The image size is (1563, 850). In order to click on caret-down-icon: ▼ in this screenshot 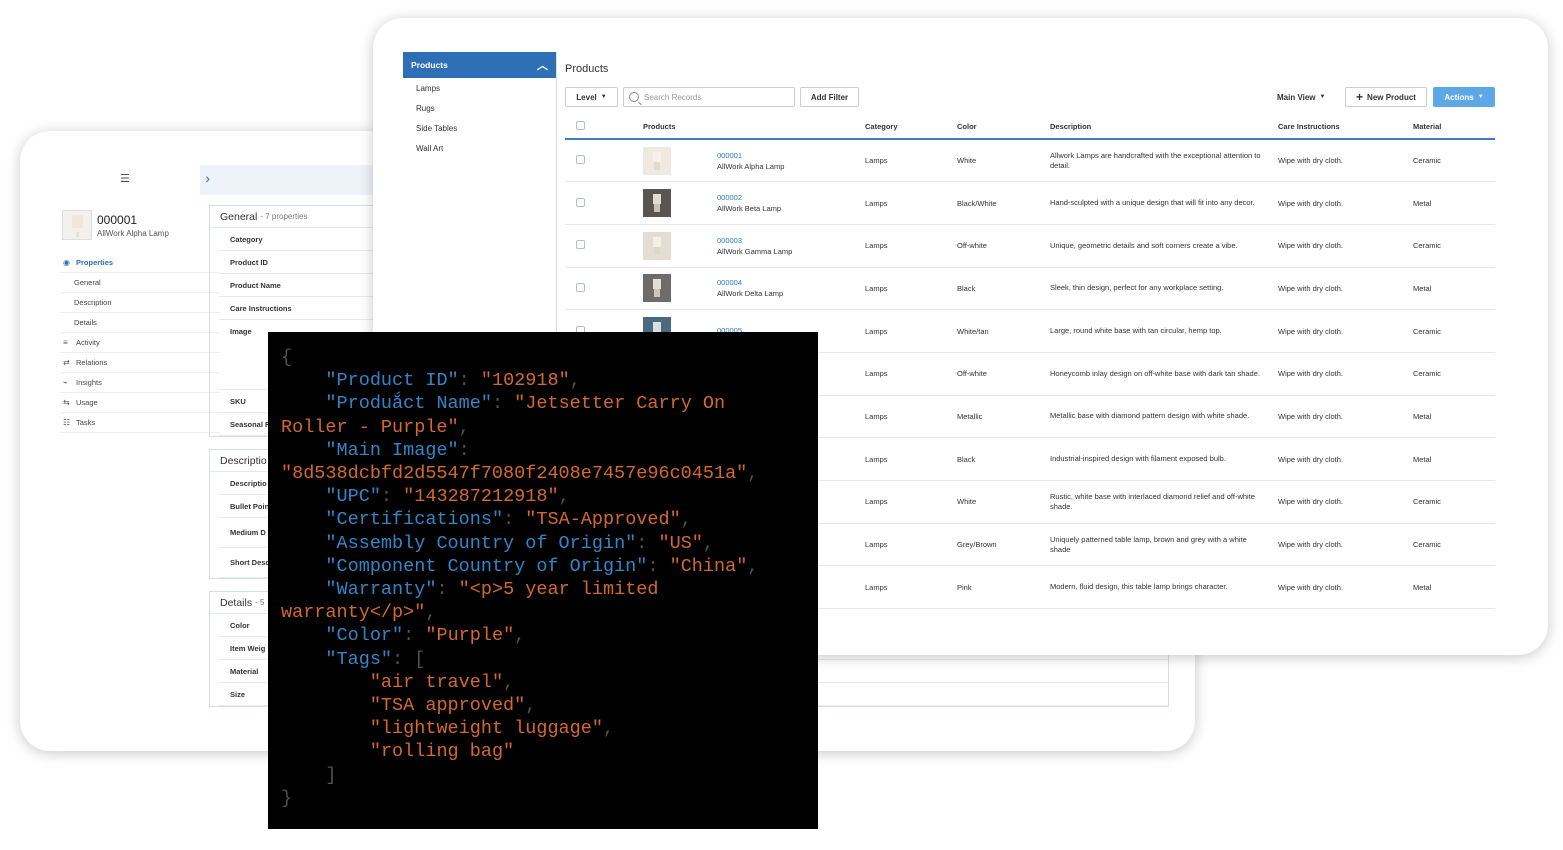, I will do `click(1480, 97)`.